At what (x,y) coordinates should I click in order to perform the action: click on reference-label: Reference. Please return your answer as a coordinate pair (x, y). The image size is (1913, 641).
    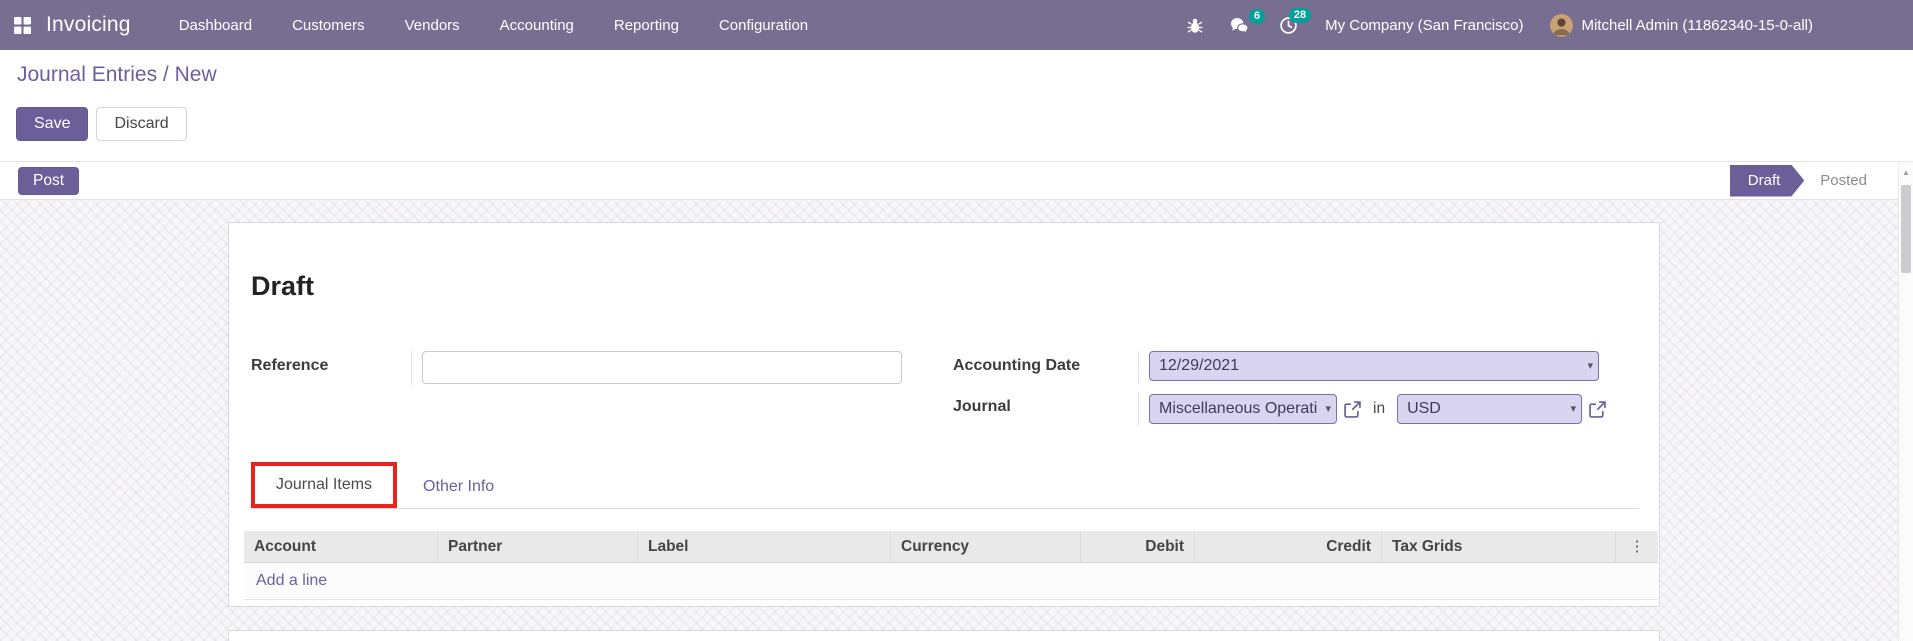
    Looking at the image, I should click on (290, 365).